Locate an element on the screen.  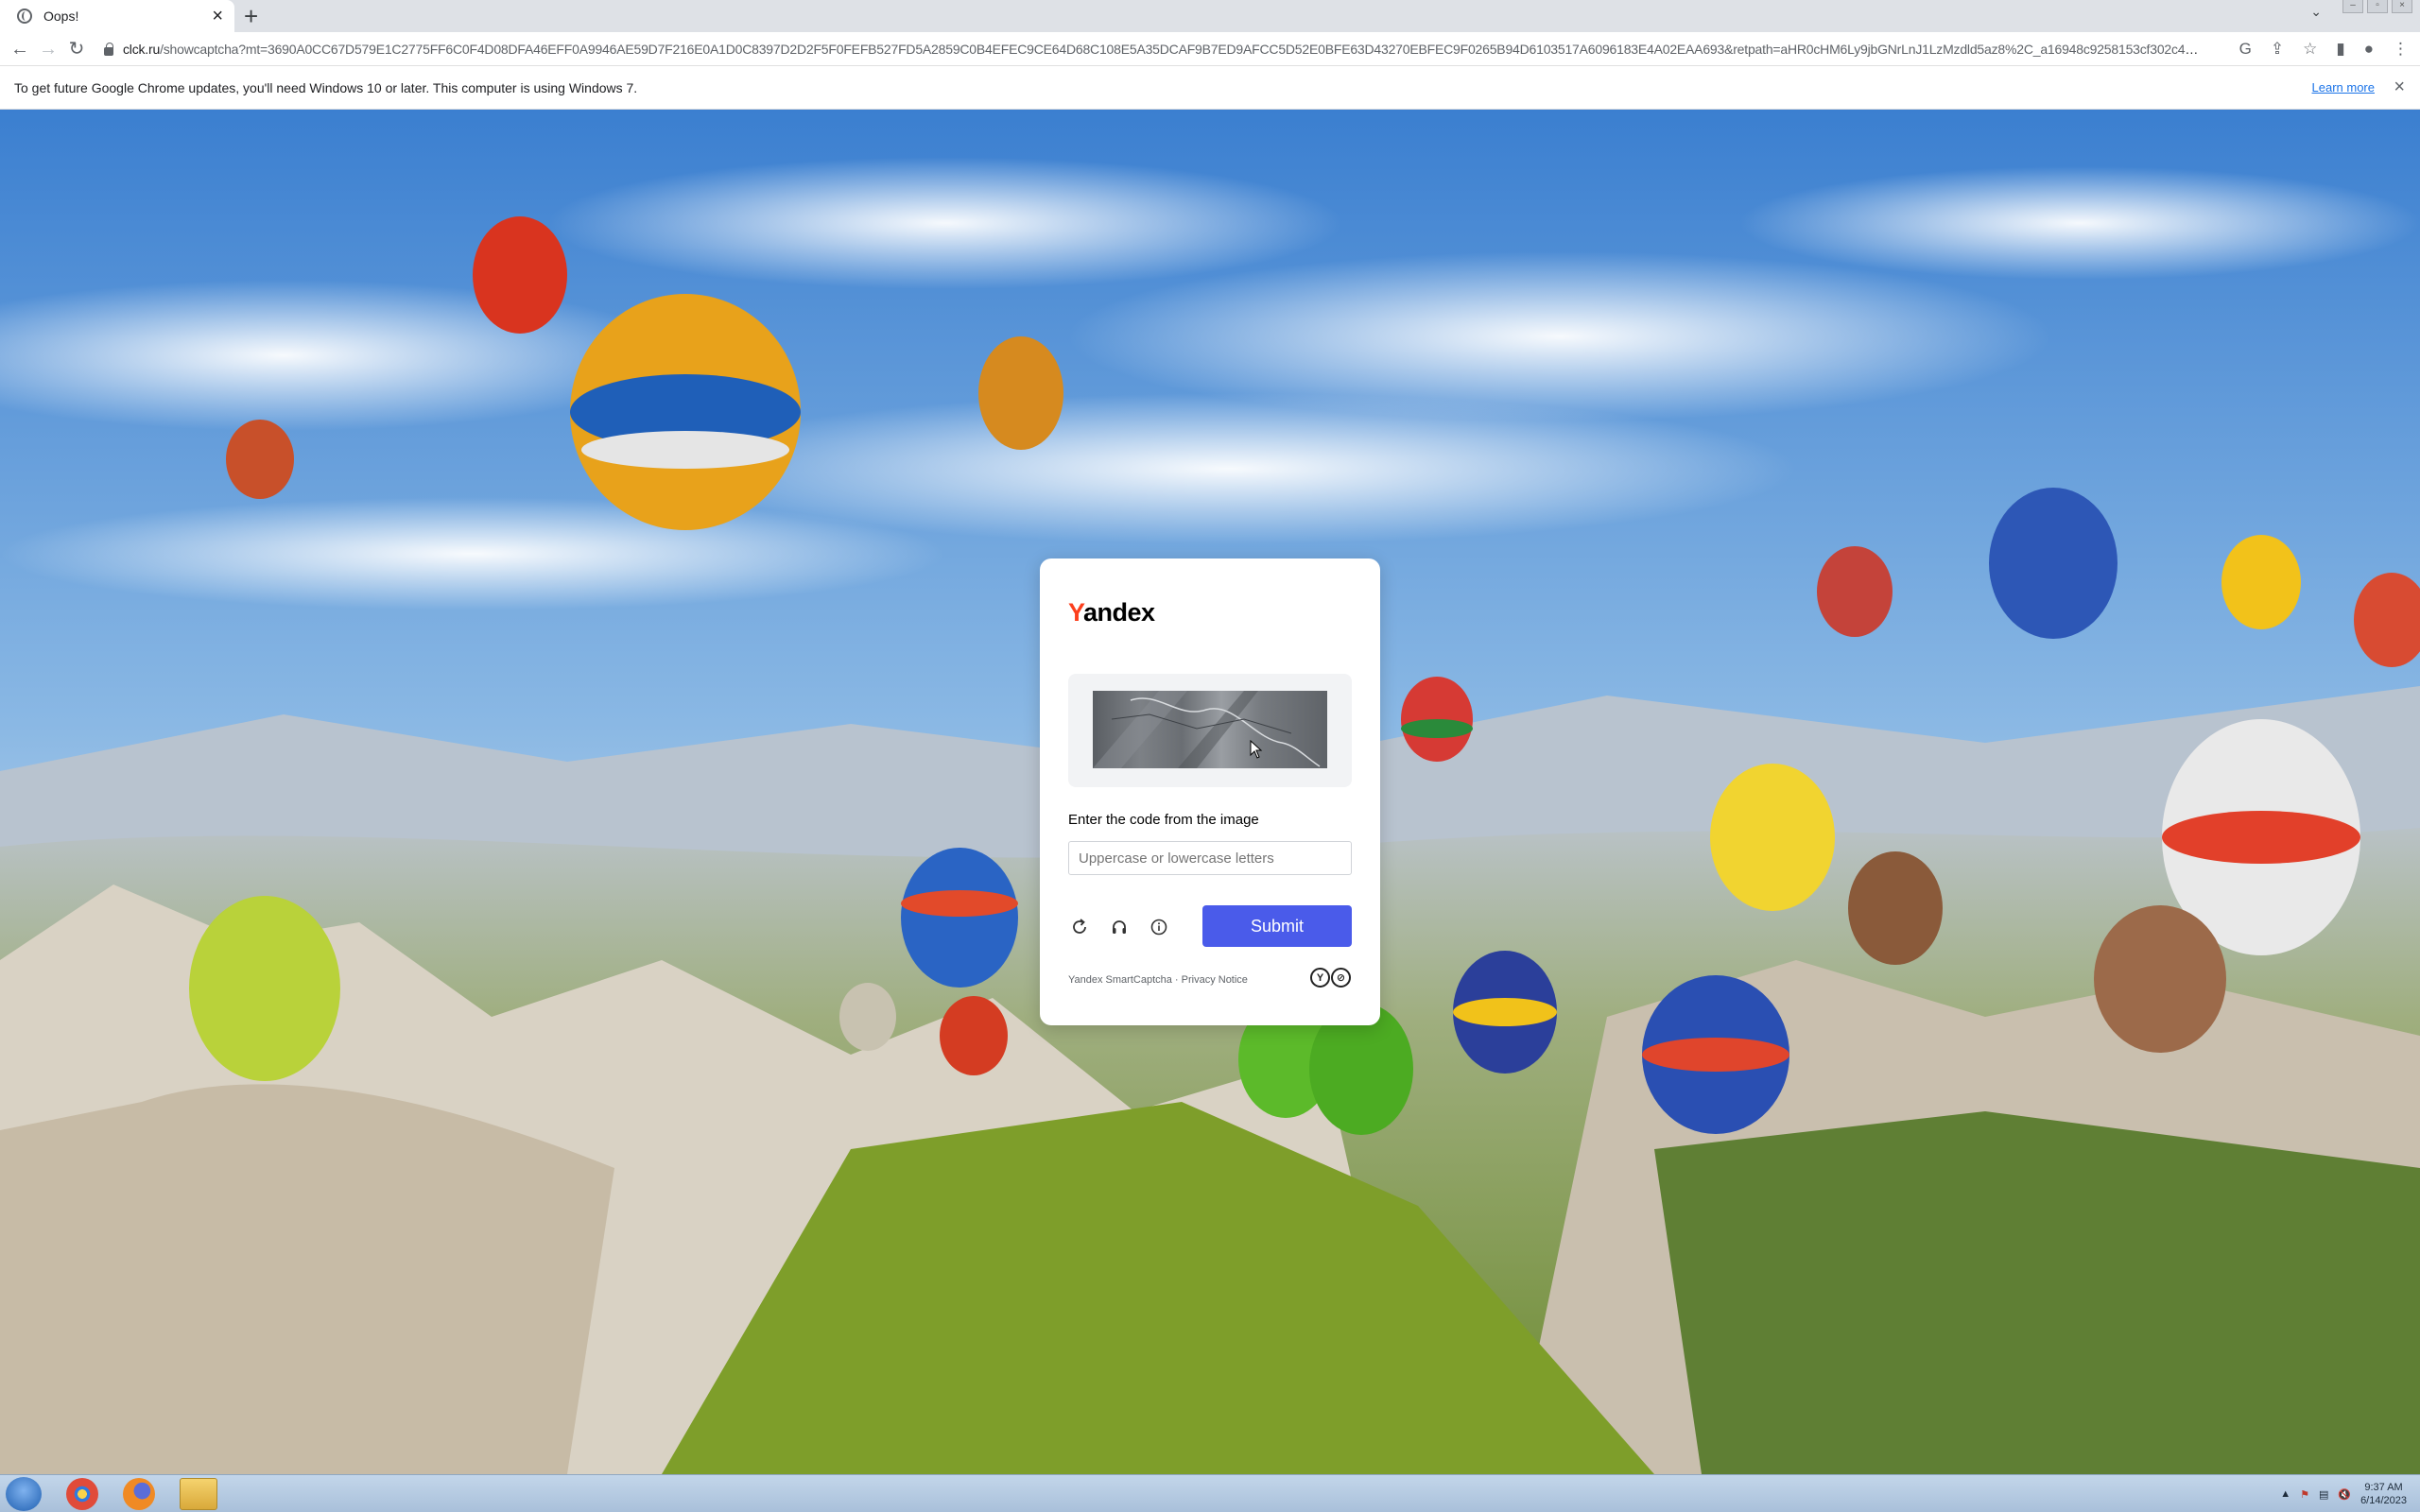
info-icon is located at coordinates (1159, 927).